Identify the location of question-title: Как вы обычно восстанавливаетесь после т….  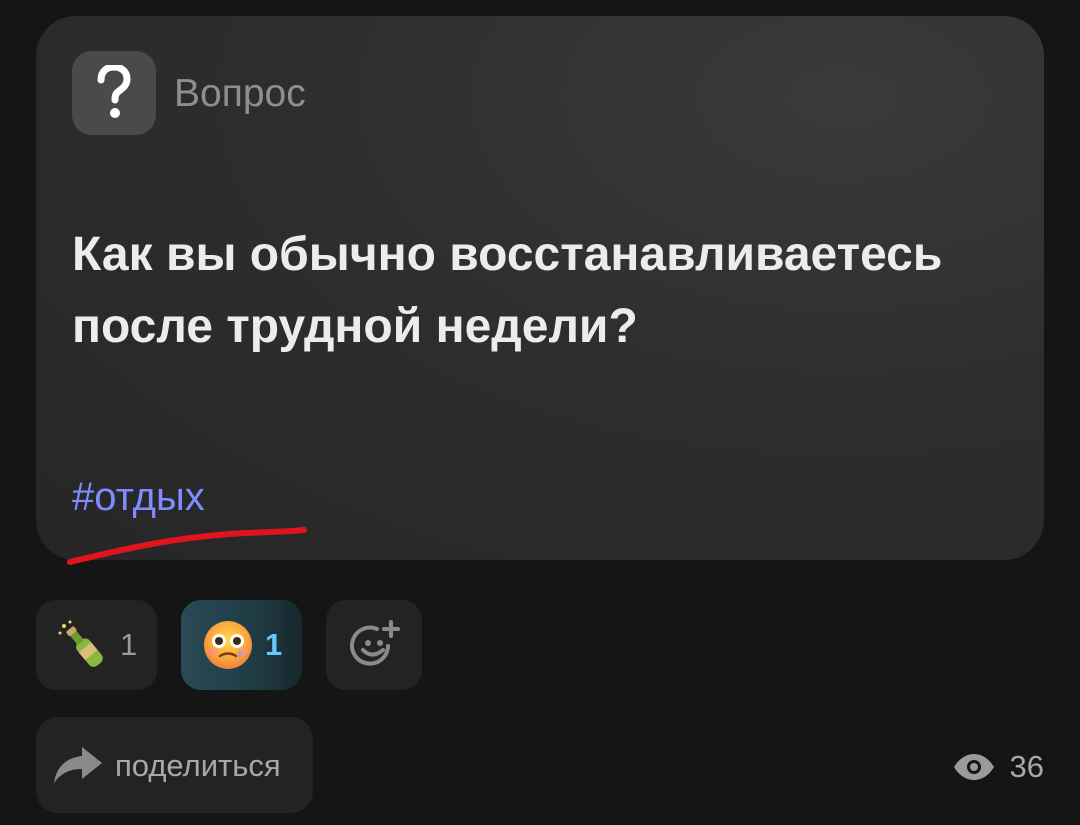
(507, 290).